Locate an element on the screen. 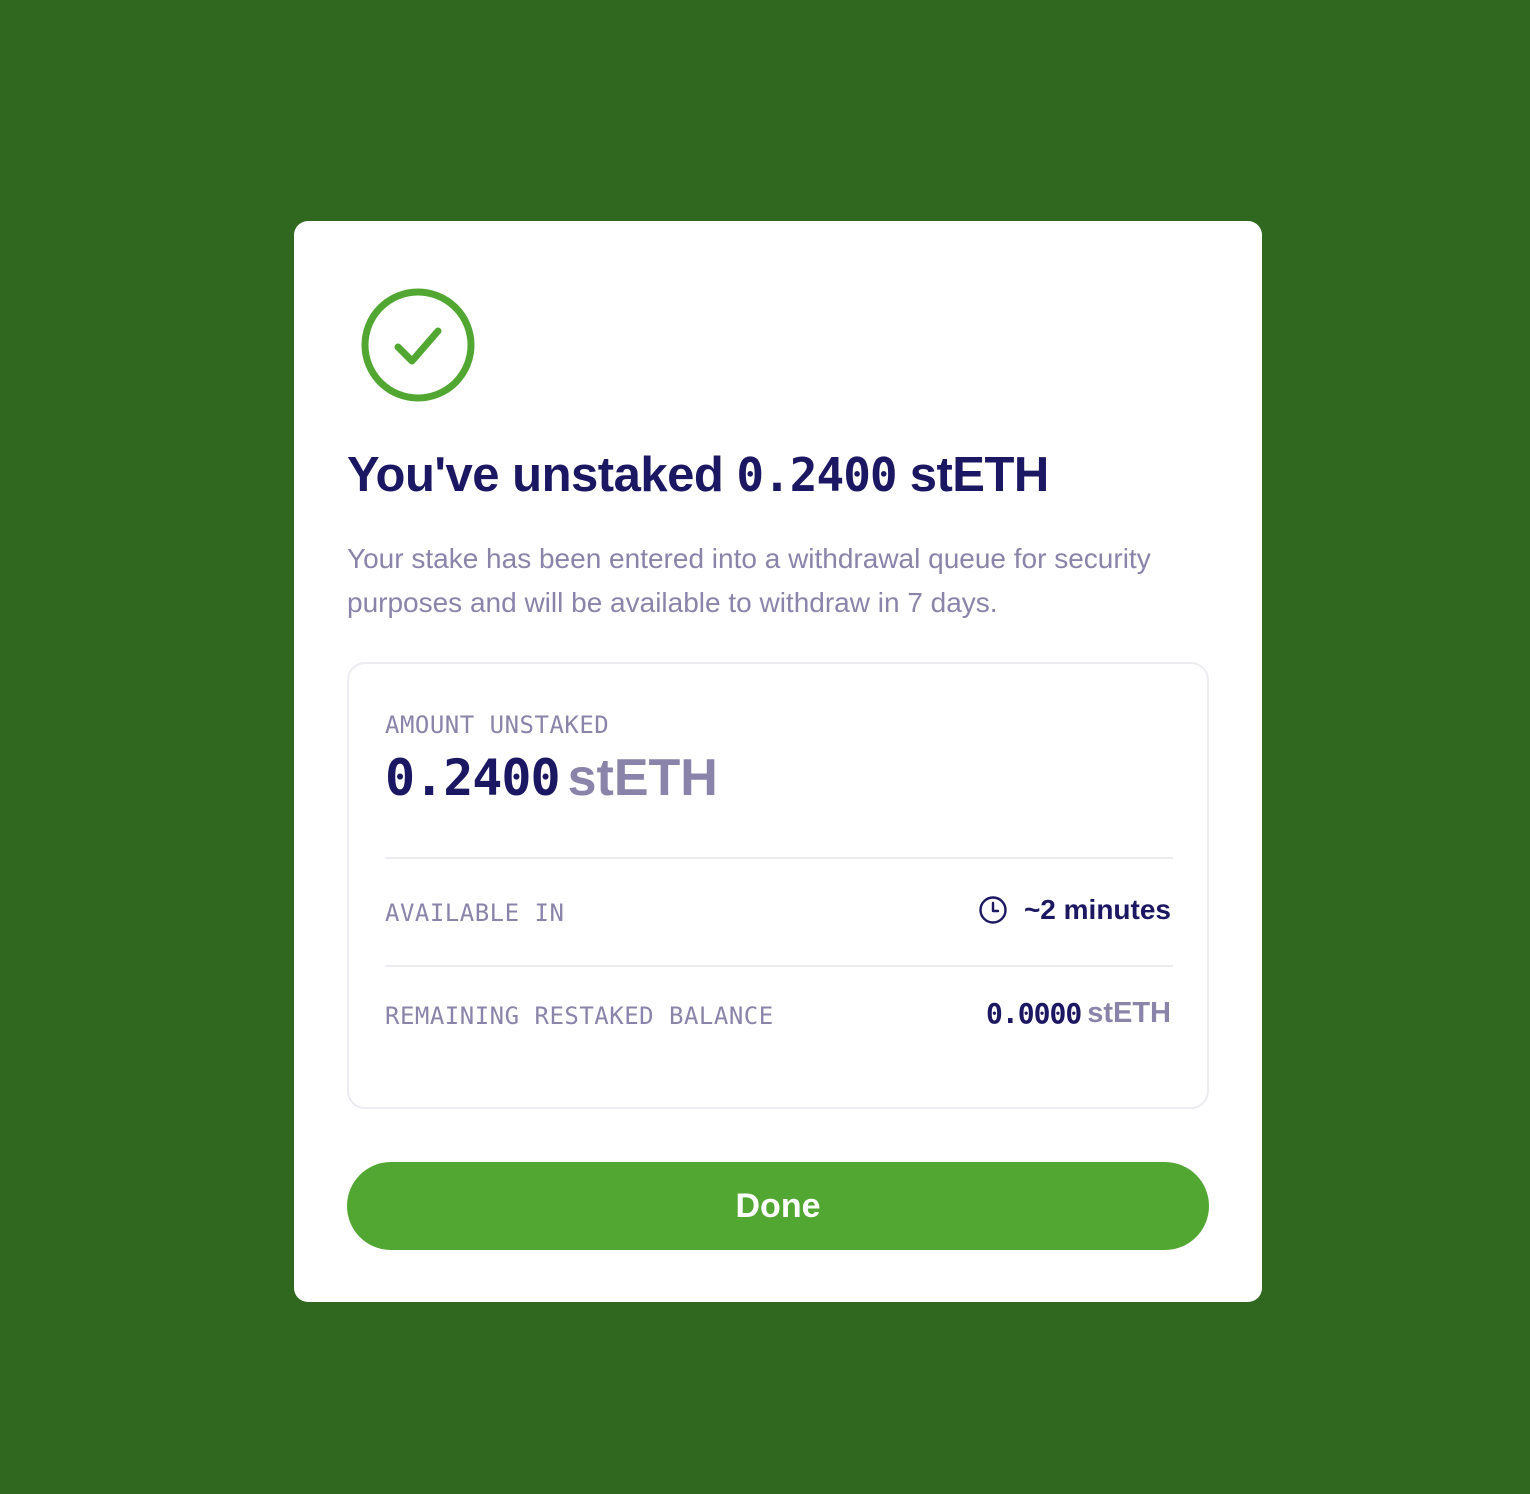 The image size is (1530, 1494). amount-unstaked-value: 0.2400 stETH is located at coordinates (551, 778).